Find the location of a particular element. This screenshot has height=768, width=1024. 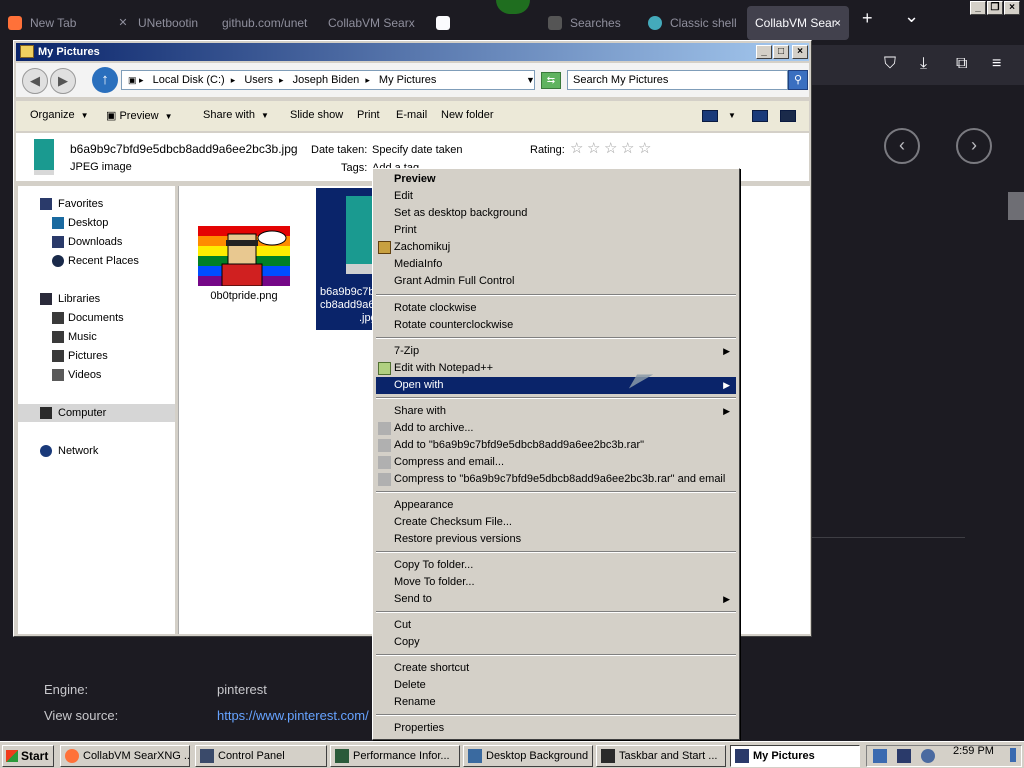

menu-item-grant-admin: Grant Admin Full Control is located at coordinates (556, 281).